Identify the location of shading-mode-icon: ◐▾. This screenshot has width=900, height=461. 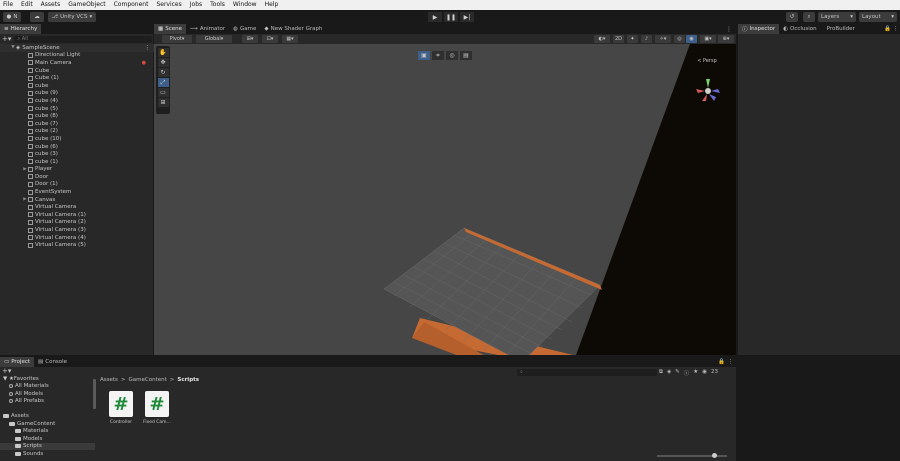
(602, 39).